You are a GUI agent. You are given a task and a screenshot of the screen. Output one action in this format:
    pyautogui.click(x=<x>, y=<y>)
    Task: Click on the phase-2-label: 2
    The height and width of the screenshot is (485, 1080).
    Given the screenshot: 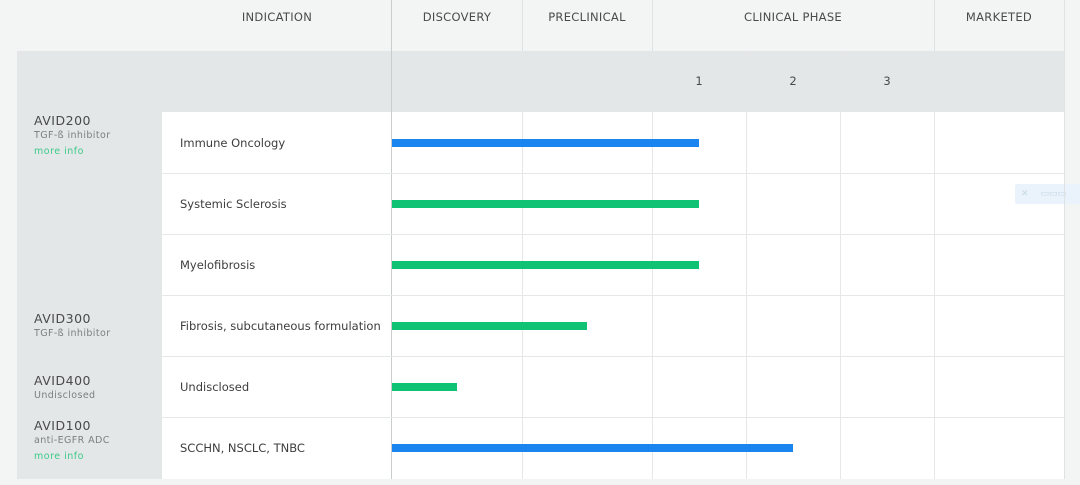 What is the action you would take?
    pyautogui.click(x=793, y=81)
    